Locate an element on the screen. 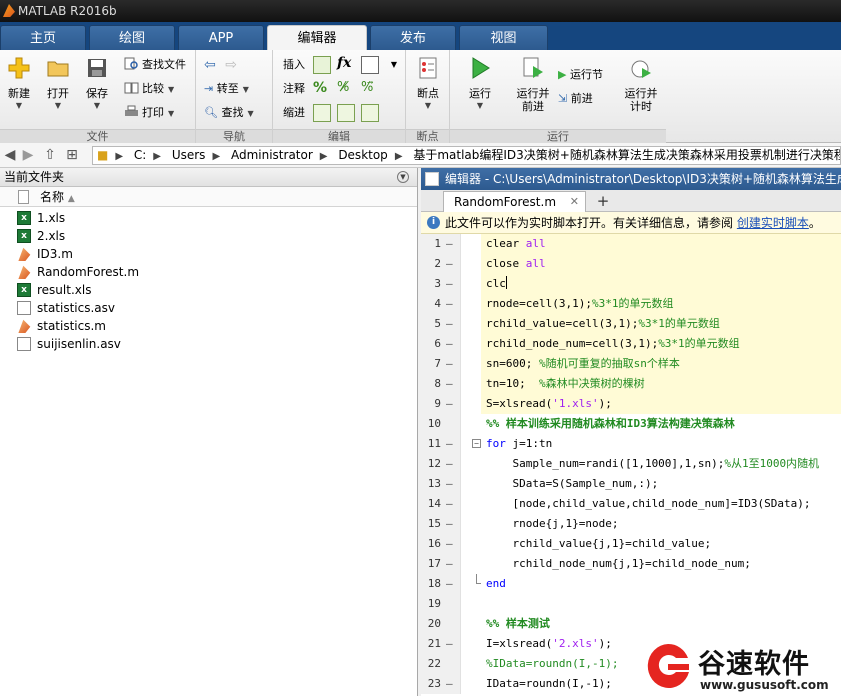  breakpoints-button: 断点 ▼ is located at coordinates (428, 83).